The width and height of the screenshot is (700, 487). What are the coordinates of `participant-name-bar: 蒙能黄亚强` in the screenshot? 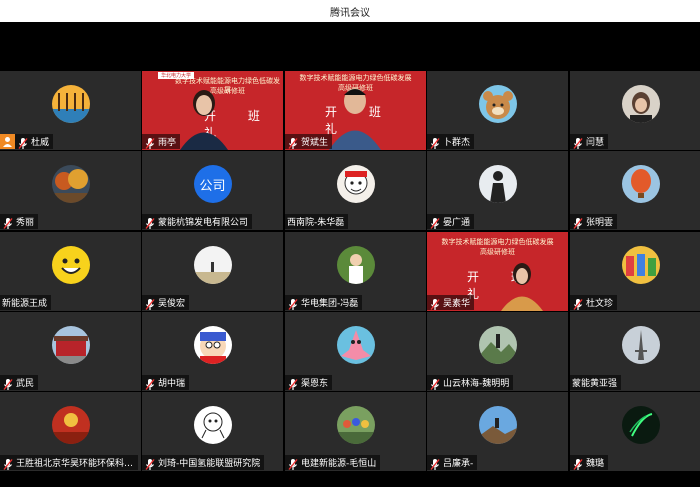 It's located at (596, 382).